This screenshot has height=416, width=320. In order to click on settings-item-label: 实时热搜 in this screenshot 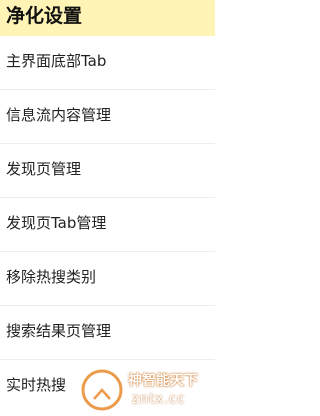, I will do `click(36, 385)`.